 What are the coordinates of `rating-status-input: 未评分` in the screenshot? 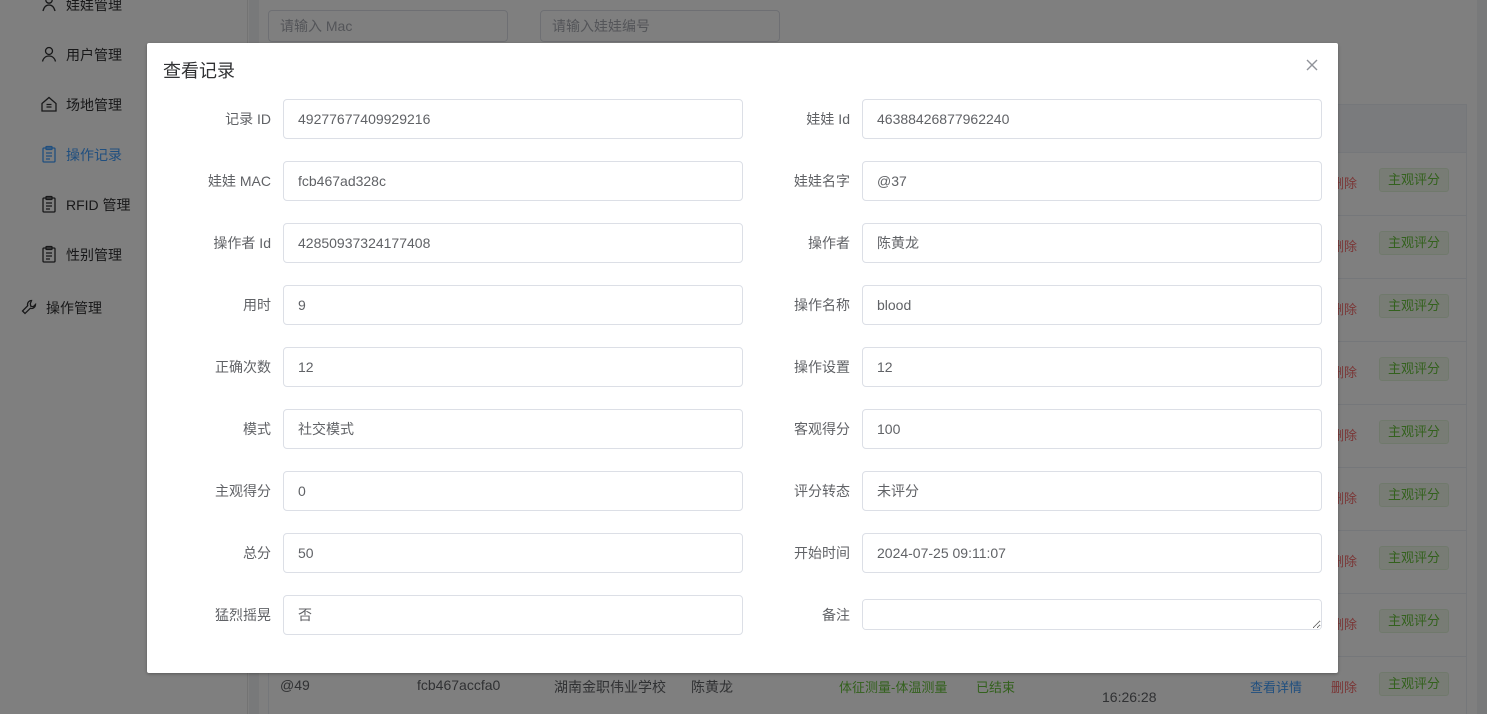 It's located at (1092, 491).